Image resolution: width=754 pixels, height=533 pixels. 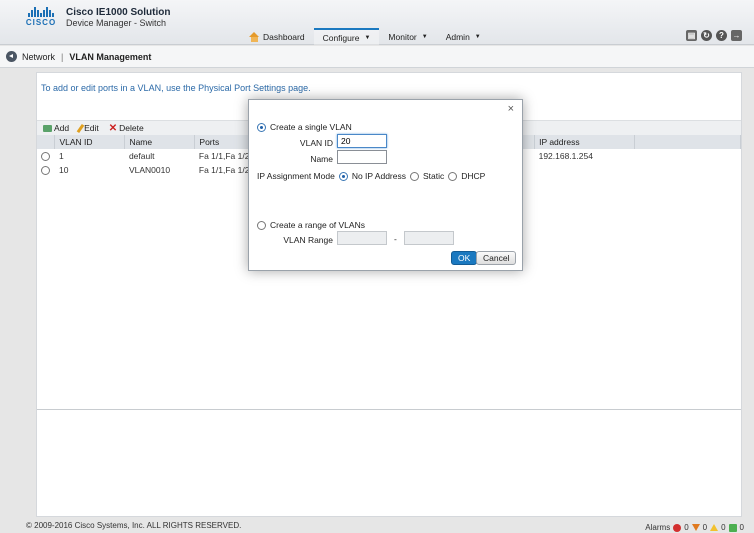 What do you see at coordinates (261, 225) in the screenshot?
I see `range-vlan-radio` at bounding box center [261, 225].